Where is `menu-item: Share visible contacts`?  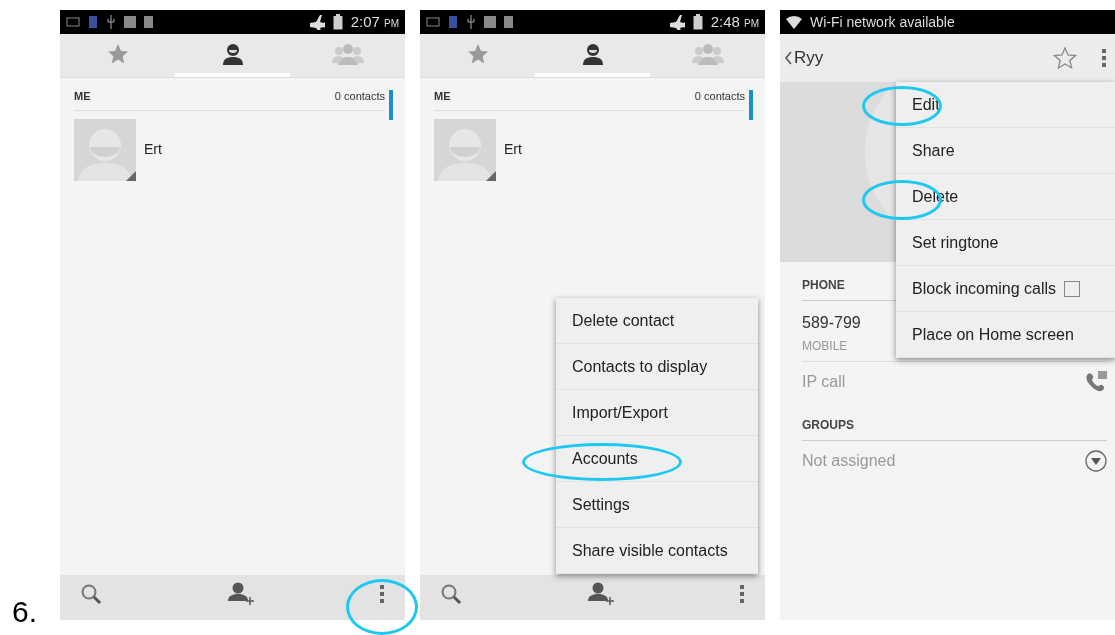 menu-item: Share visible contacts is located at coordinates (657, 551).